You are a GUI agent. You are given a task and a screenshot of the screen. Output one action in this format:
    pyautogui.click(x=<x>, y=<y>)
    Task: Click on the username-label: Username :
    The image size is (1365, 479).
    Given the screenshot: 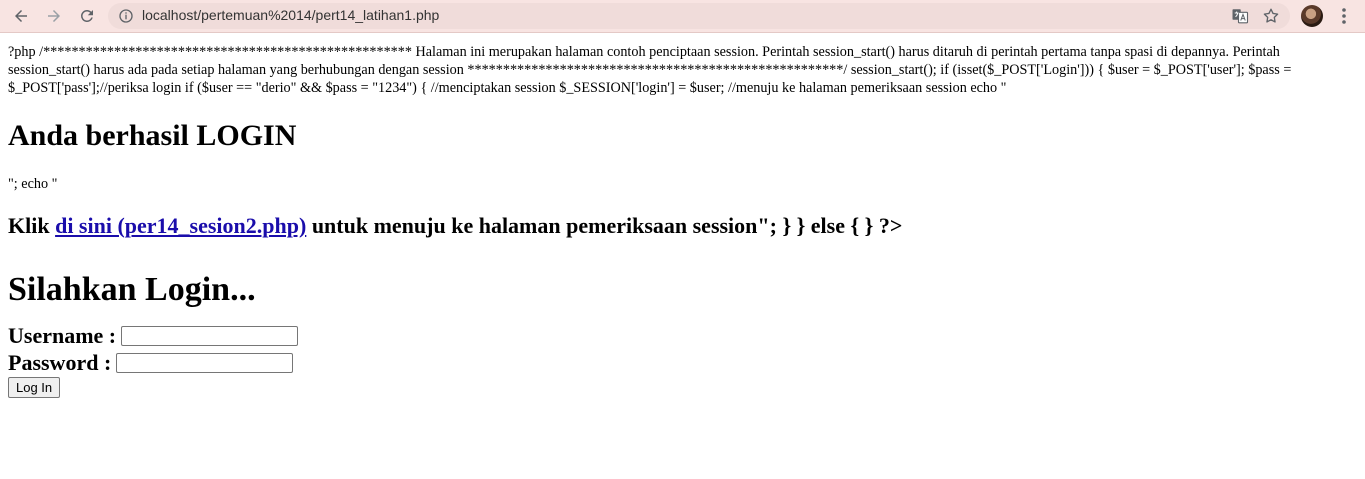 What is the action you would take?
    pyautogui.click(x=62, y=335)
    